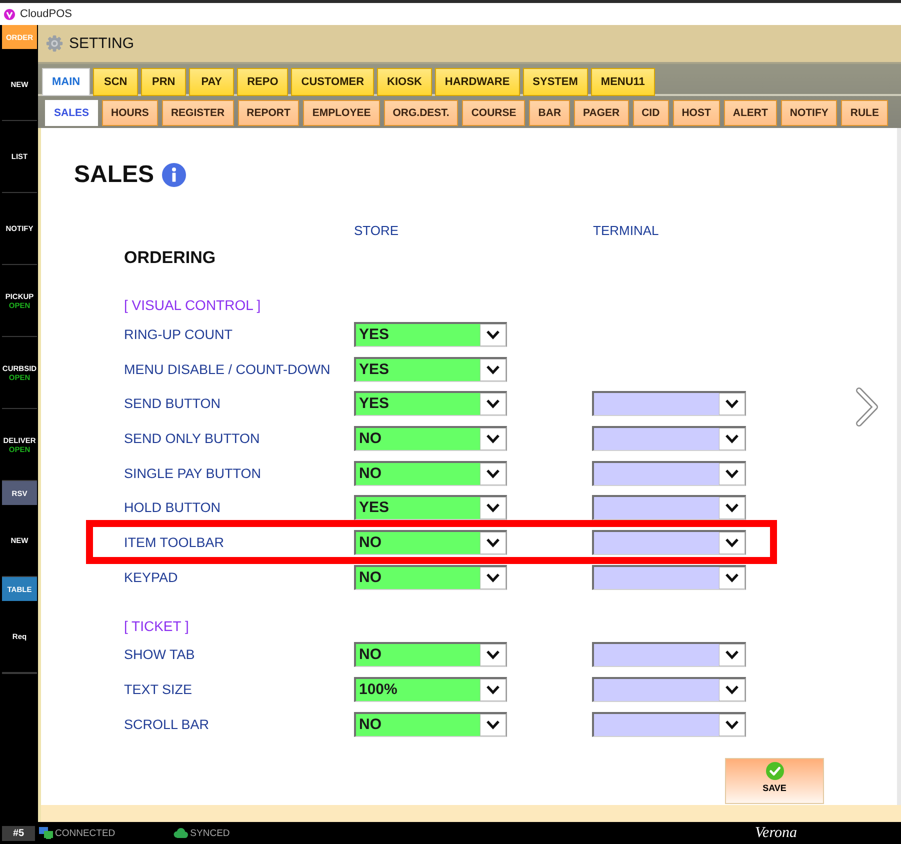 This screenshot has width=901, height=844. Describe the element at coordinates (775, 771) in the screenshot. I see `check-circle-icon` at that location.